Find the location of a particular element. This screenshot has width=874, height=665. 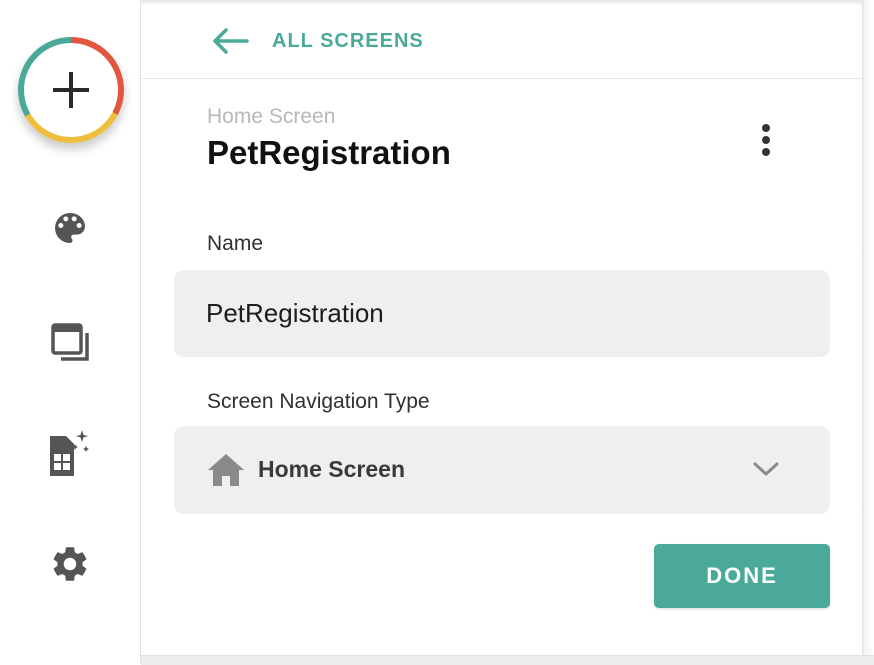

top-shadow is located at coordinates (507, 3).